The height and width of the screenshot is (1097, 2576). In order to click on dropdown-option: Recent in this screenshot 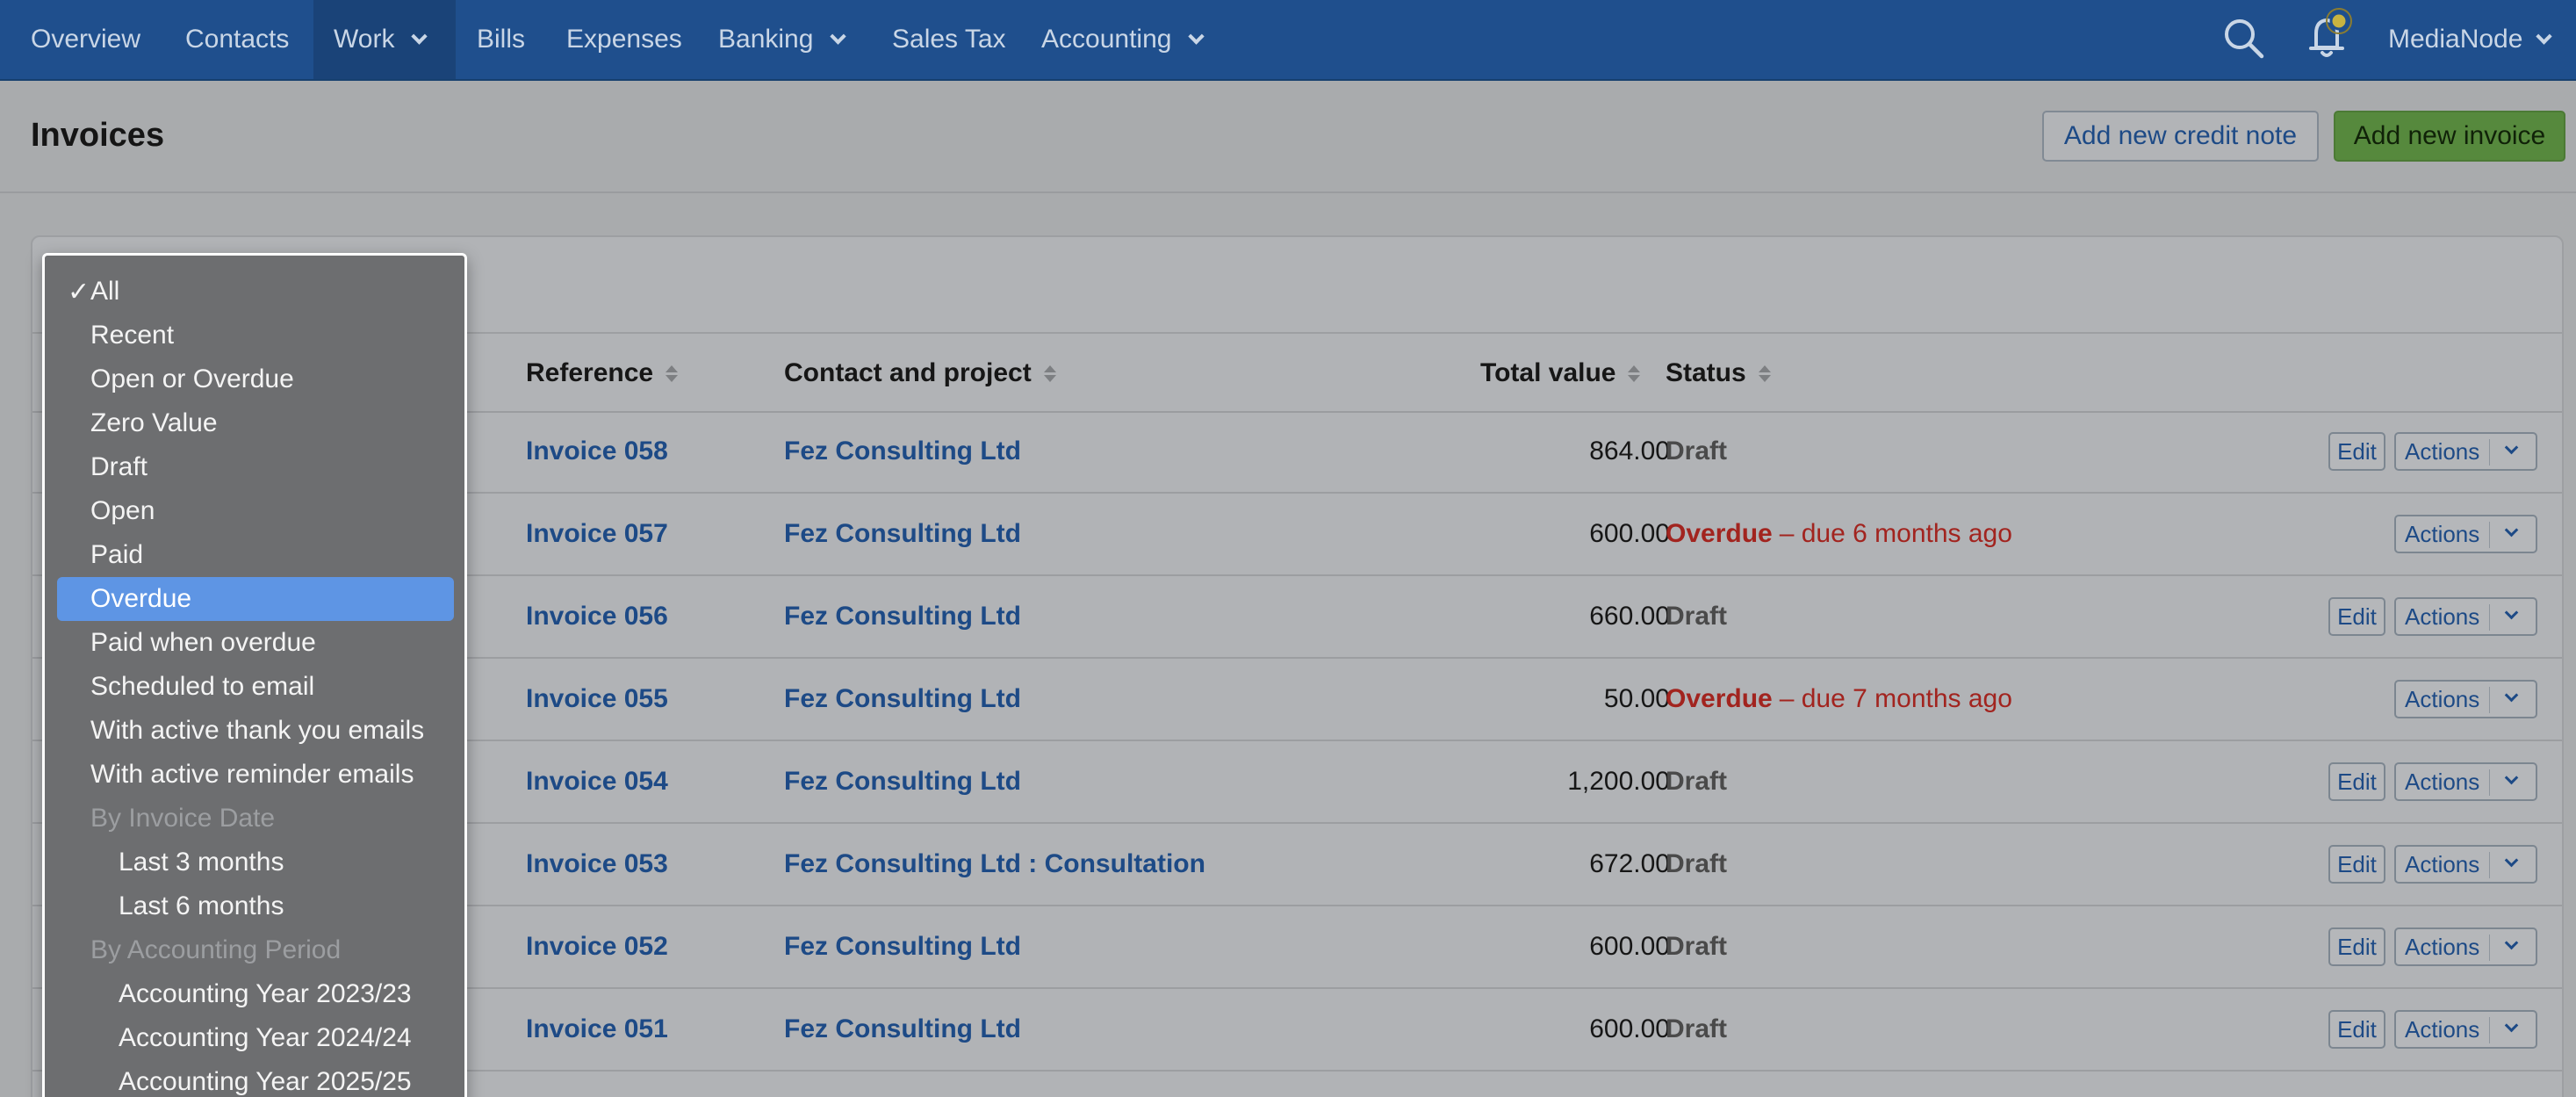, I will do `click(255, 335)`.